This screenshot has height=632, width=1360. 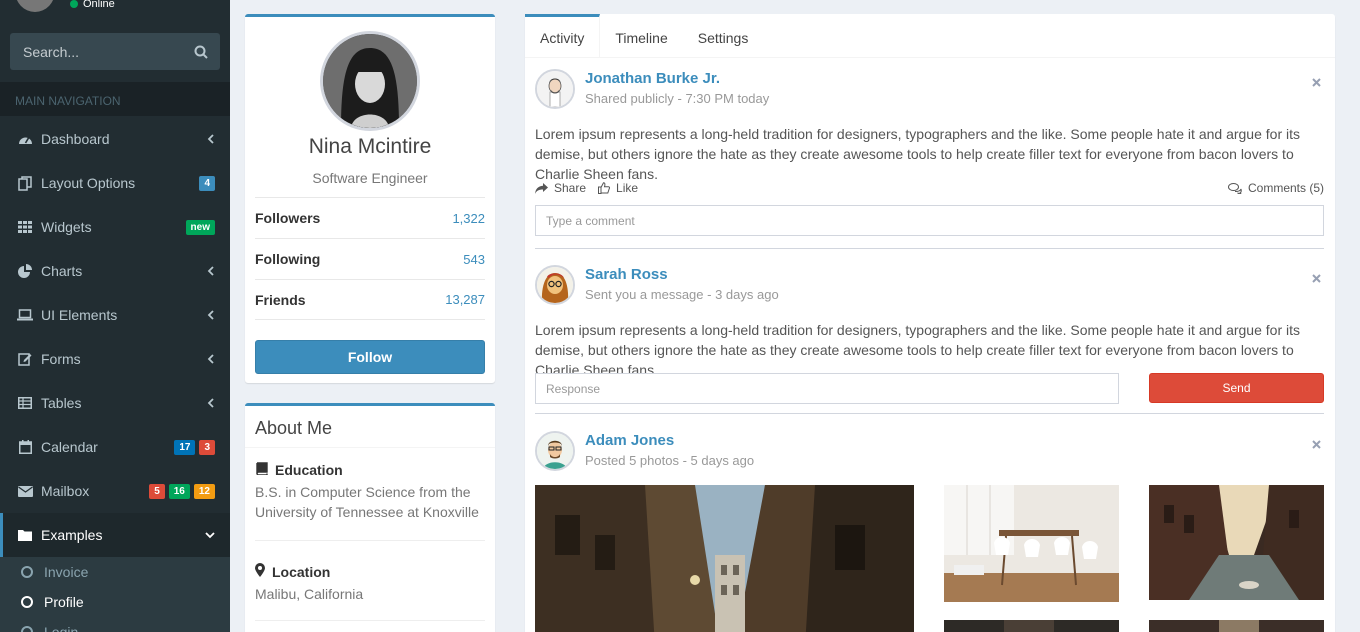 What do you see at coordinates (66, 572) in the screenshot?
I see `submenu-label: Invoice` at bounding box center [66, 572].